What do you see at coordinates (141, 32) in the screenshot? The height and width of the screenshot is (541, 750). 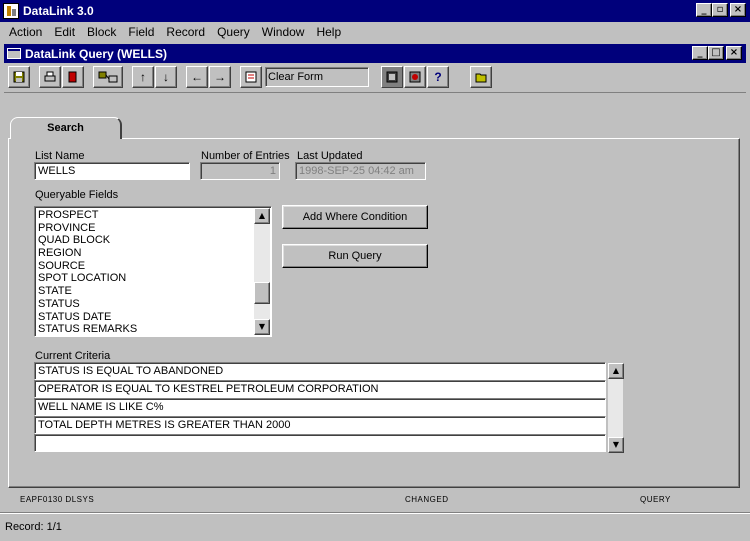 I see `menu-field: Field` at bounding box center [141, 32].